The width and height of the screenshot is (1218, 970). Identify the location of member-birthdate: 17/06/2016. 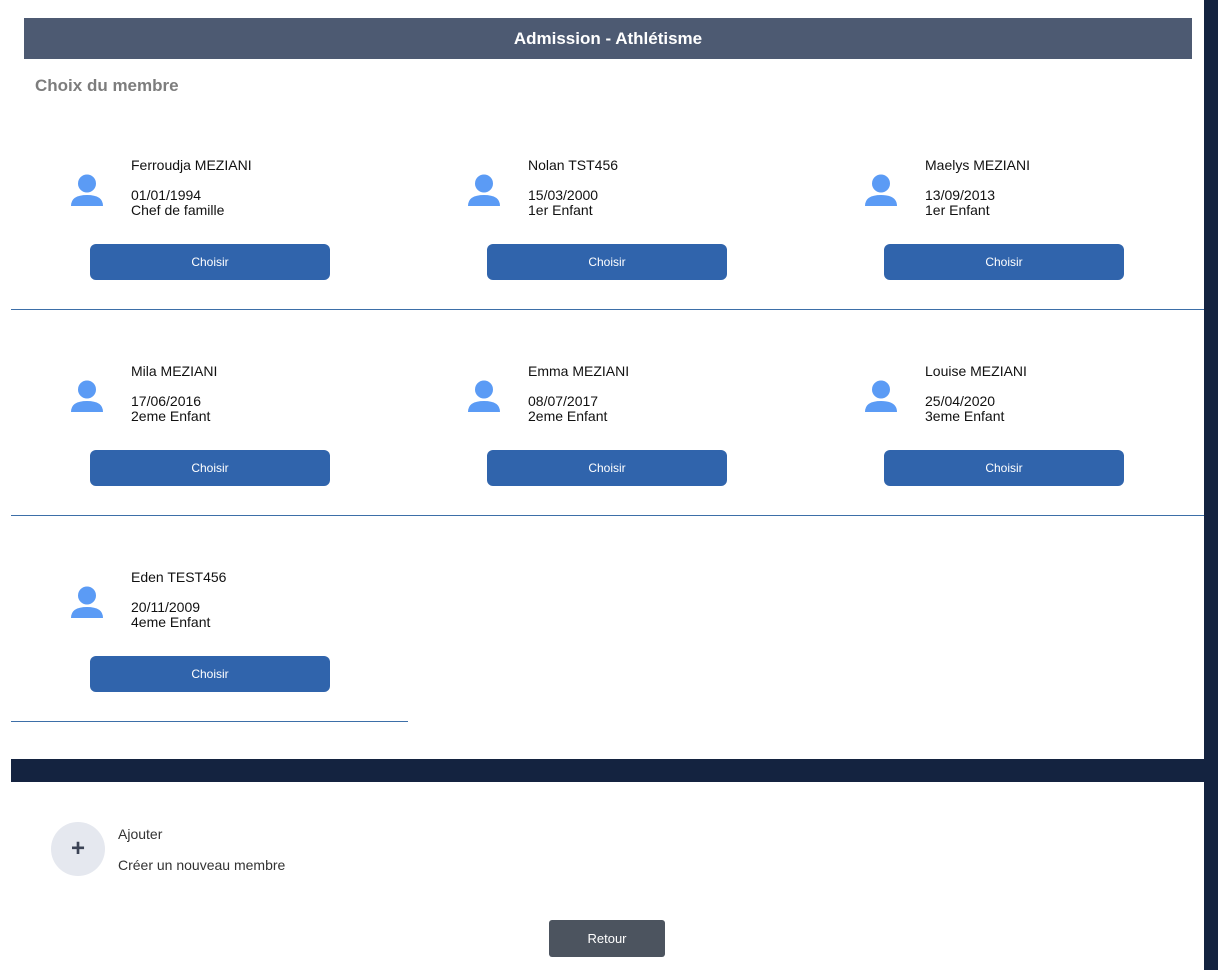
(166, 401).